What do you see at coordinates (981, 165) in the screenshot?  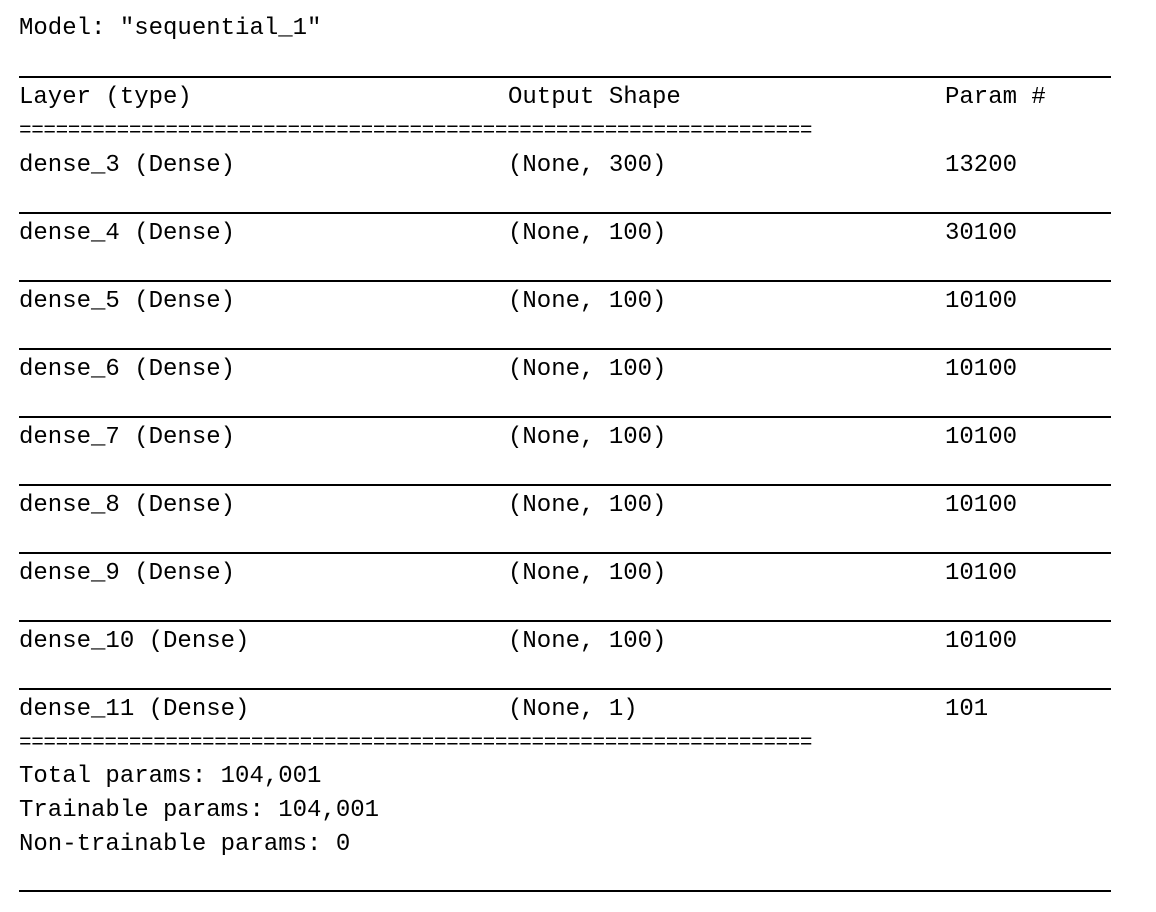 I see `param-count: 13200` at bounding box center [981, 165].